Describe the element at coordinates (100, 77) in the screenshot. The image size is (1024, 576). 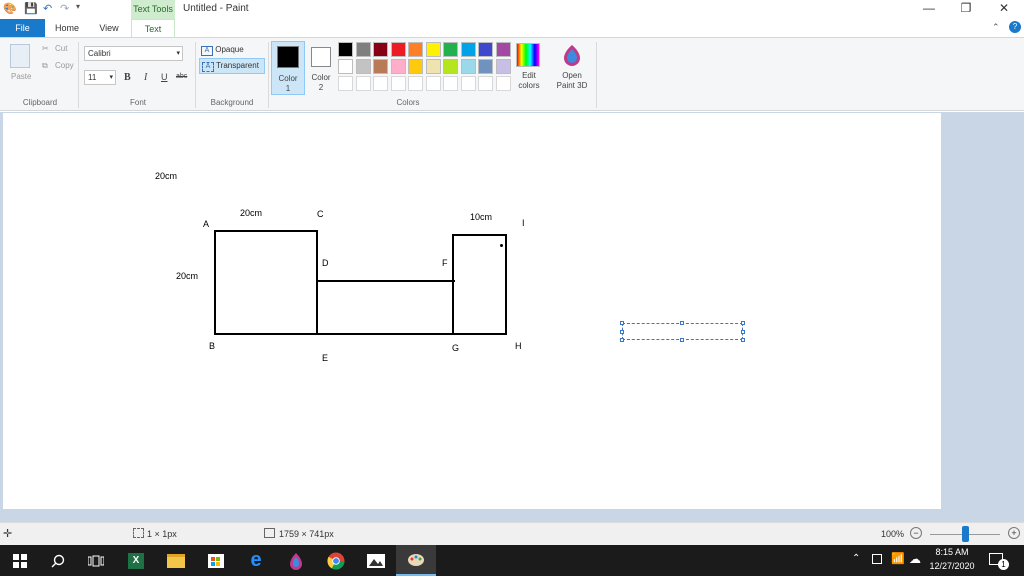
I see `font-size-select: 11 ▾` at that location.